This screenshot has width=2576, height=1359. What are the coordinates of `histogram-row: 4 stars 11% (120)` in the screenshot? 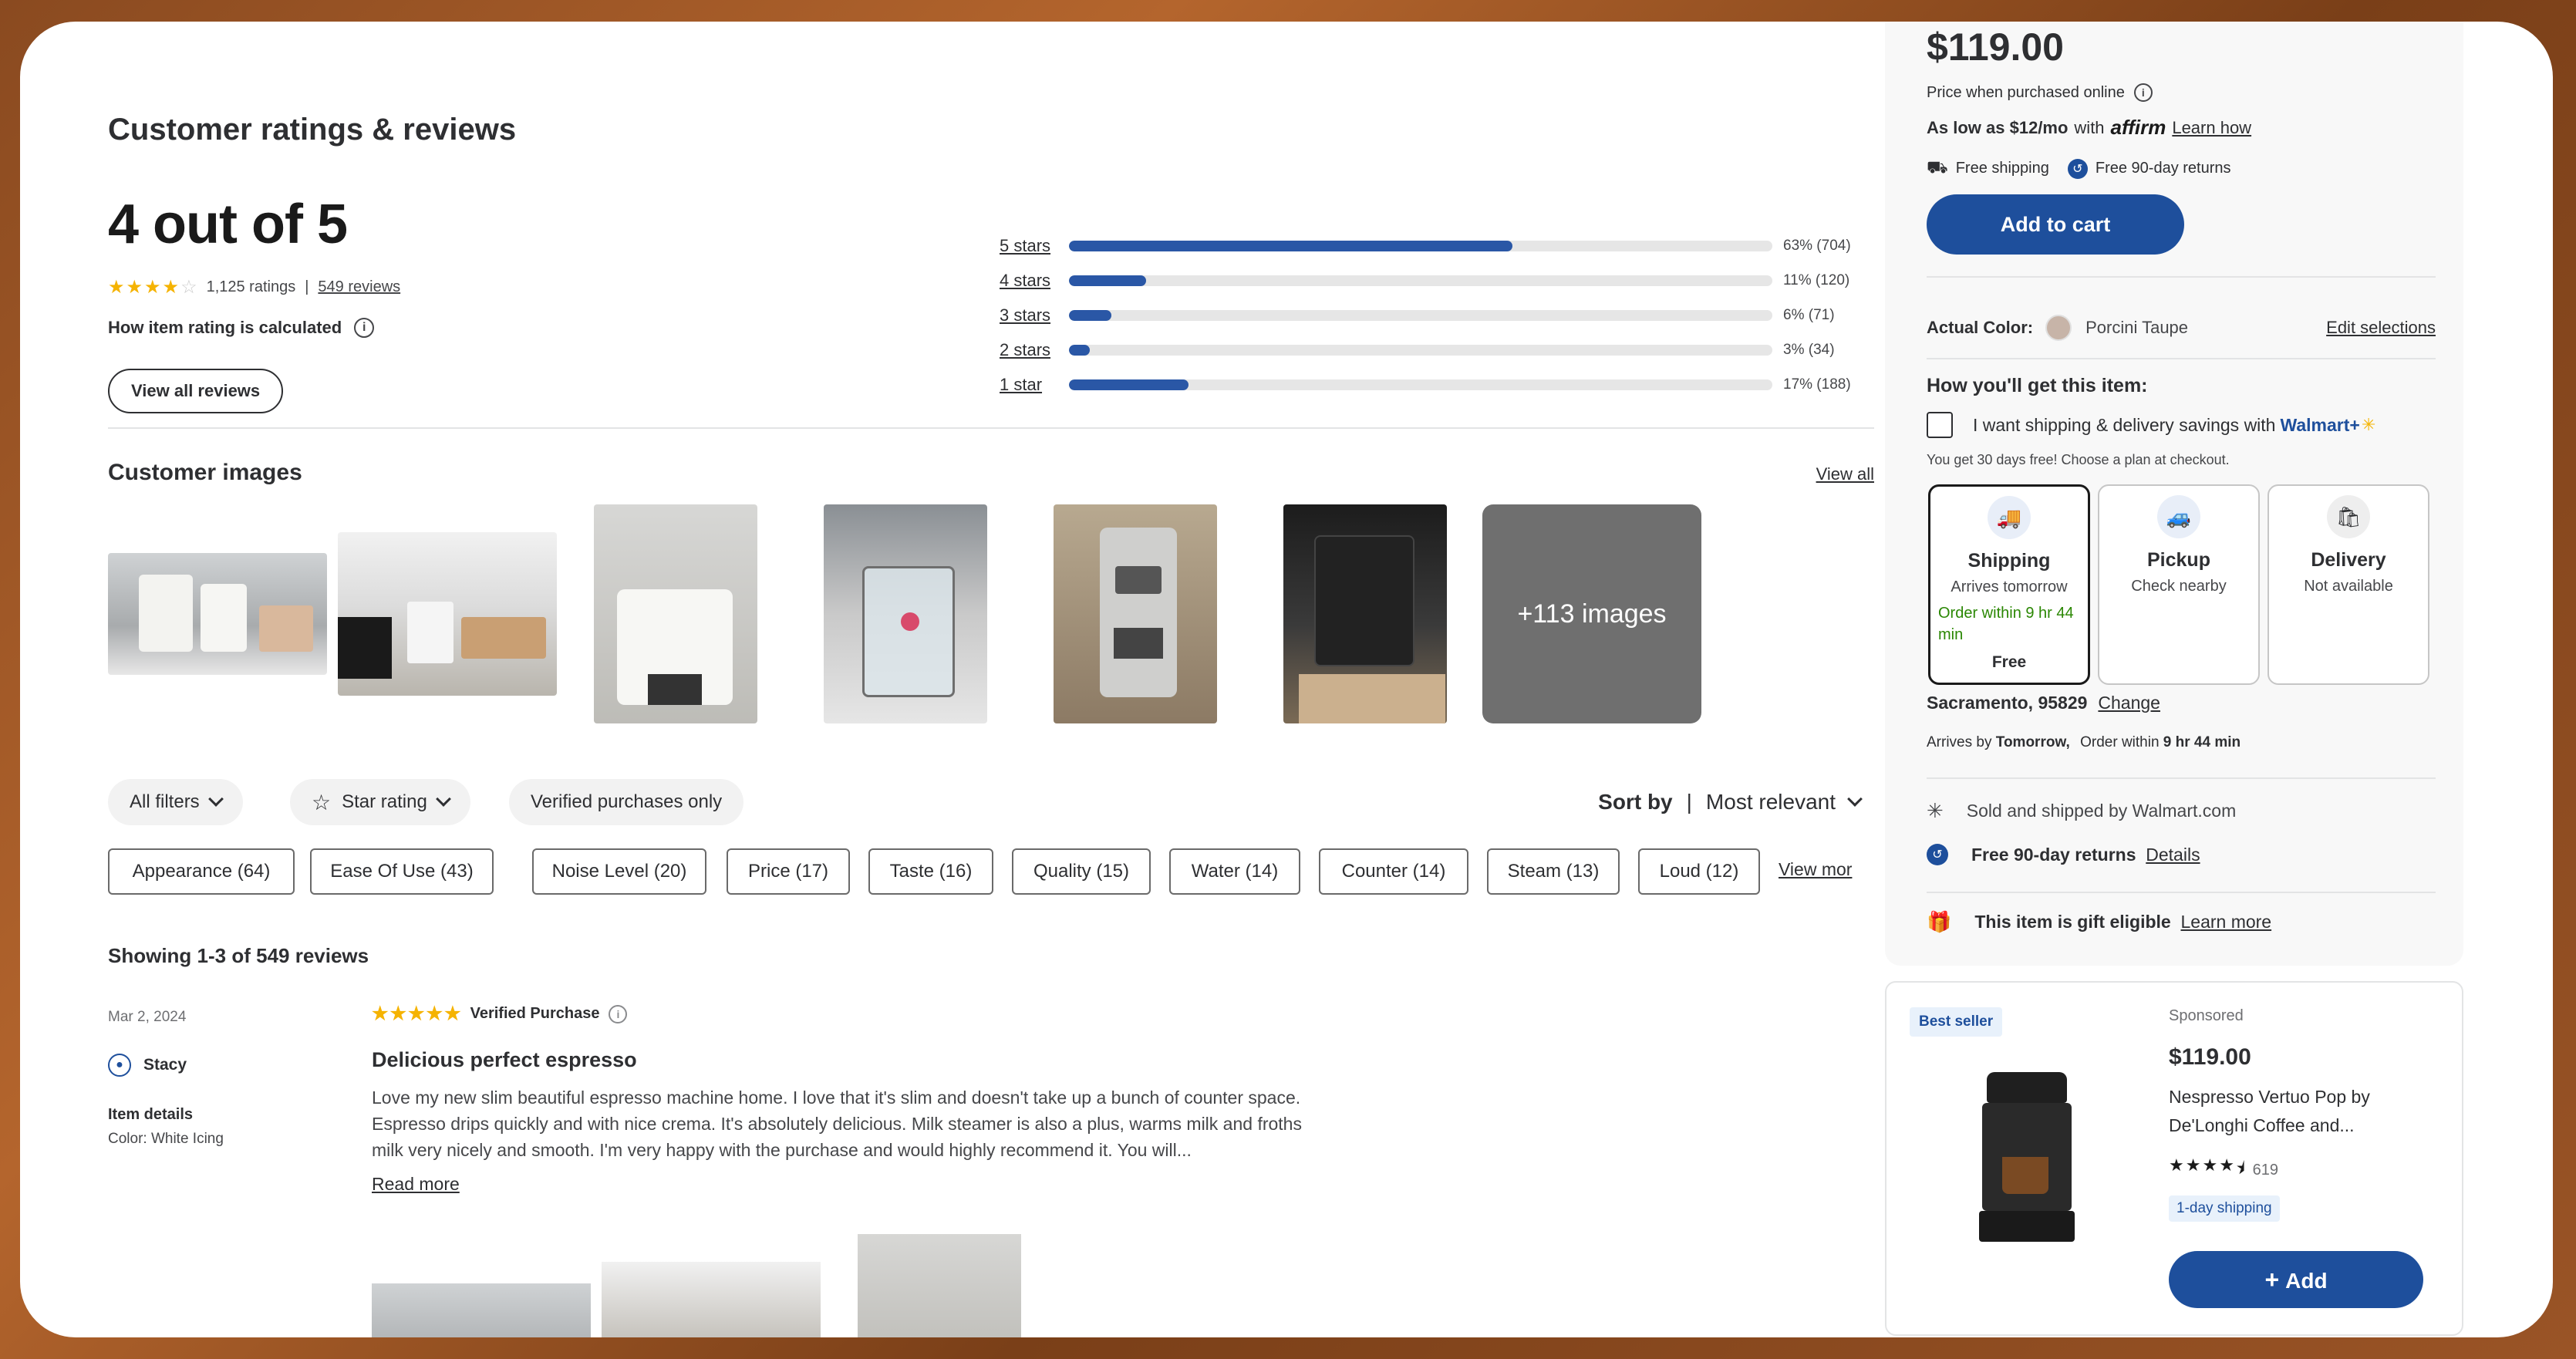 It's located at (1443, 280).